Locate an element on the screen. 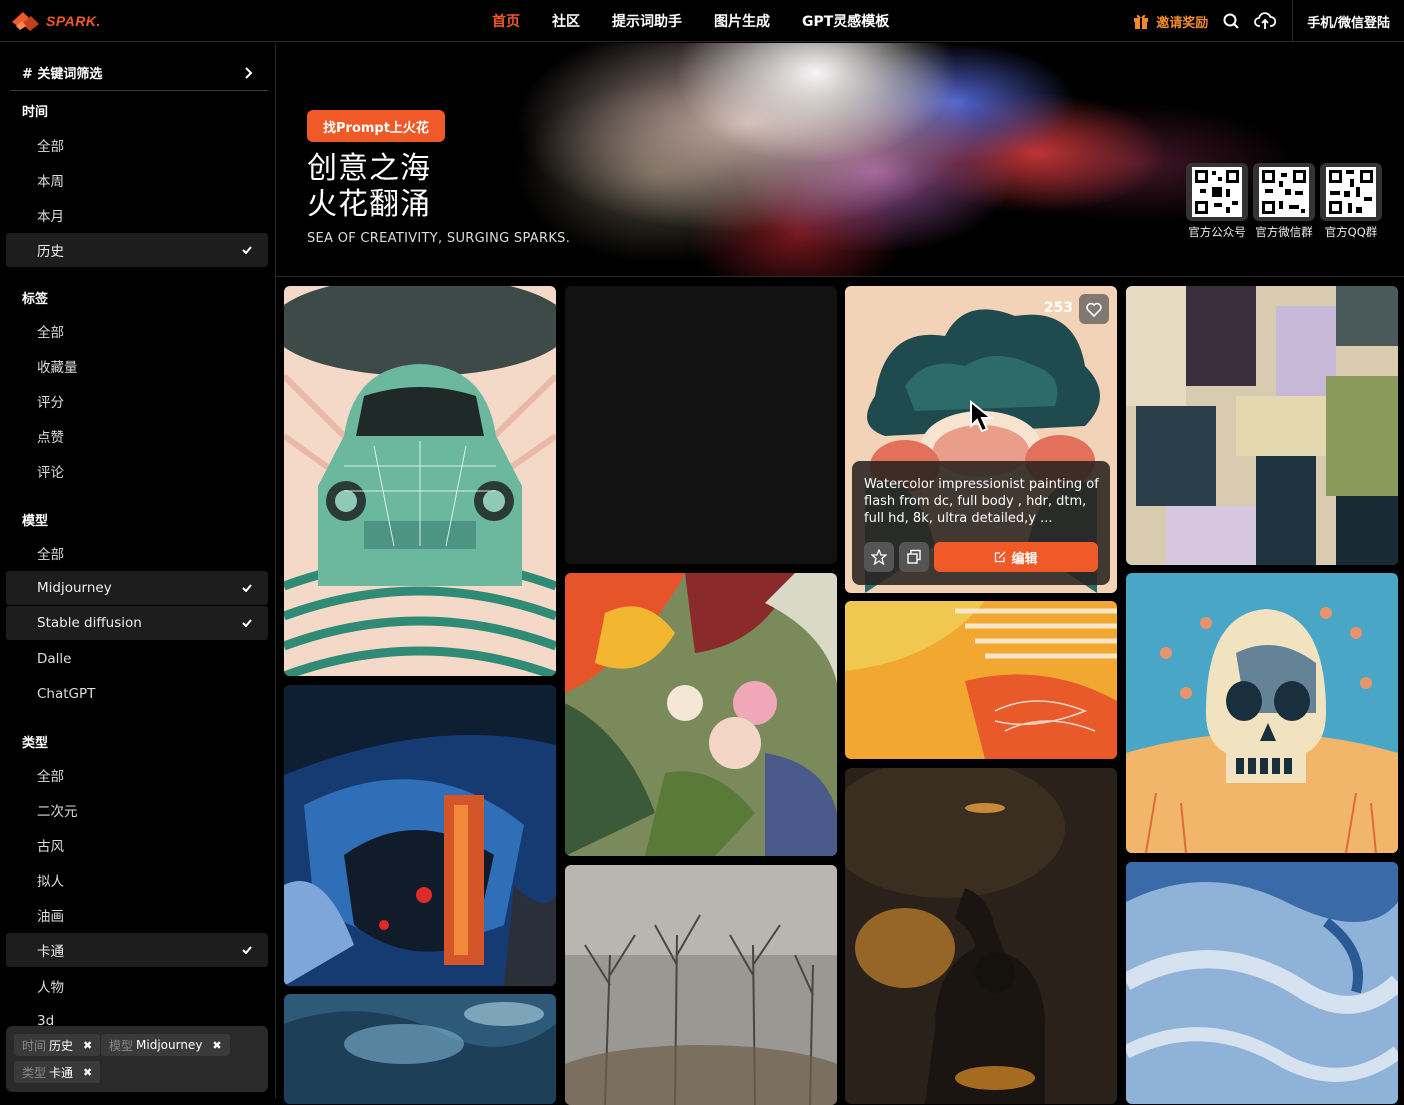 Image resolution: width=1404 pixels, height=1105 pixels. gallery-card-car is located at coordinates (420, 481).